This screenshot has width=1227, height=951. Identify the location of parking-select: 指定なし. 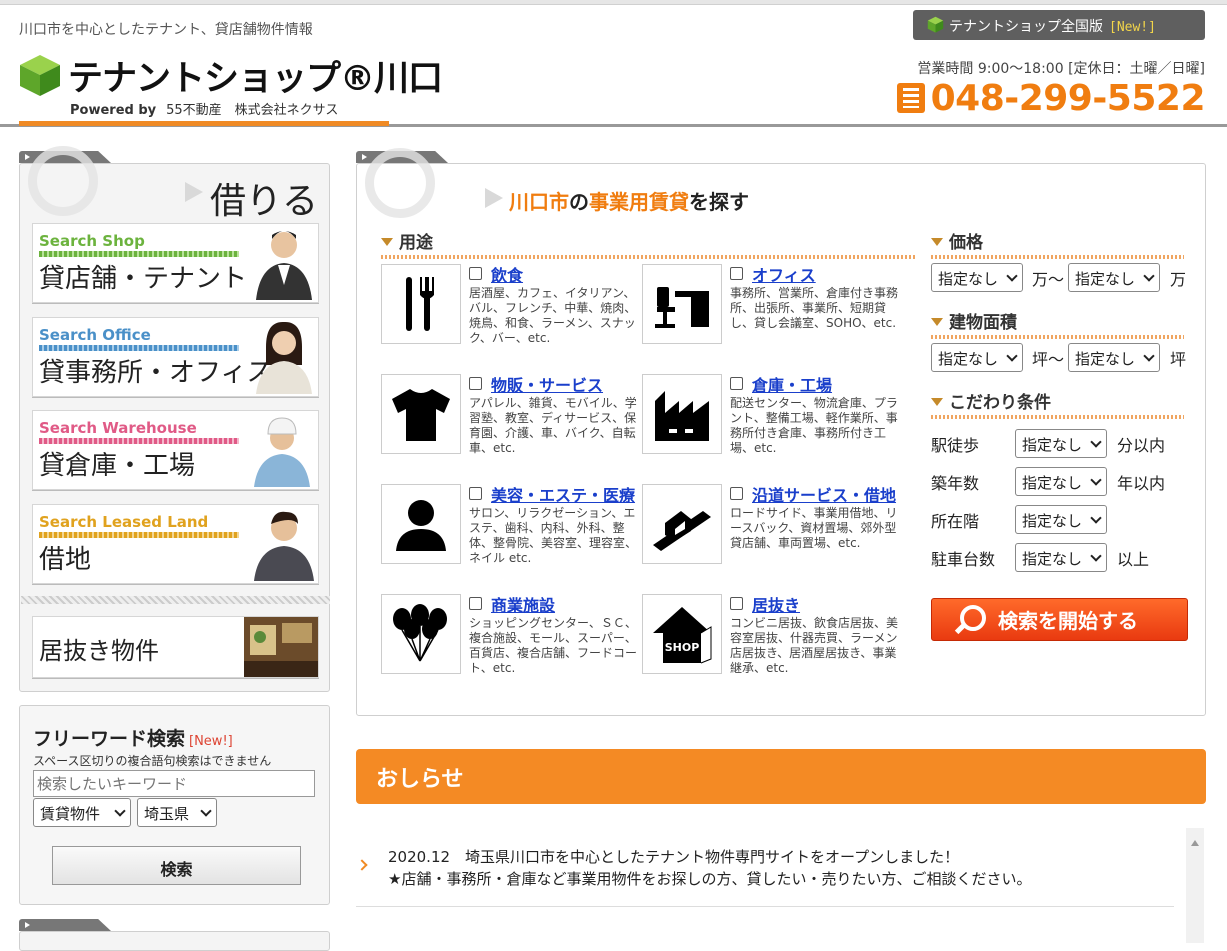
(1061, 557).